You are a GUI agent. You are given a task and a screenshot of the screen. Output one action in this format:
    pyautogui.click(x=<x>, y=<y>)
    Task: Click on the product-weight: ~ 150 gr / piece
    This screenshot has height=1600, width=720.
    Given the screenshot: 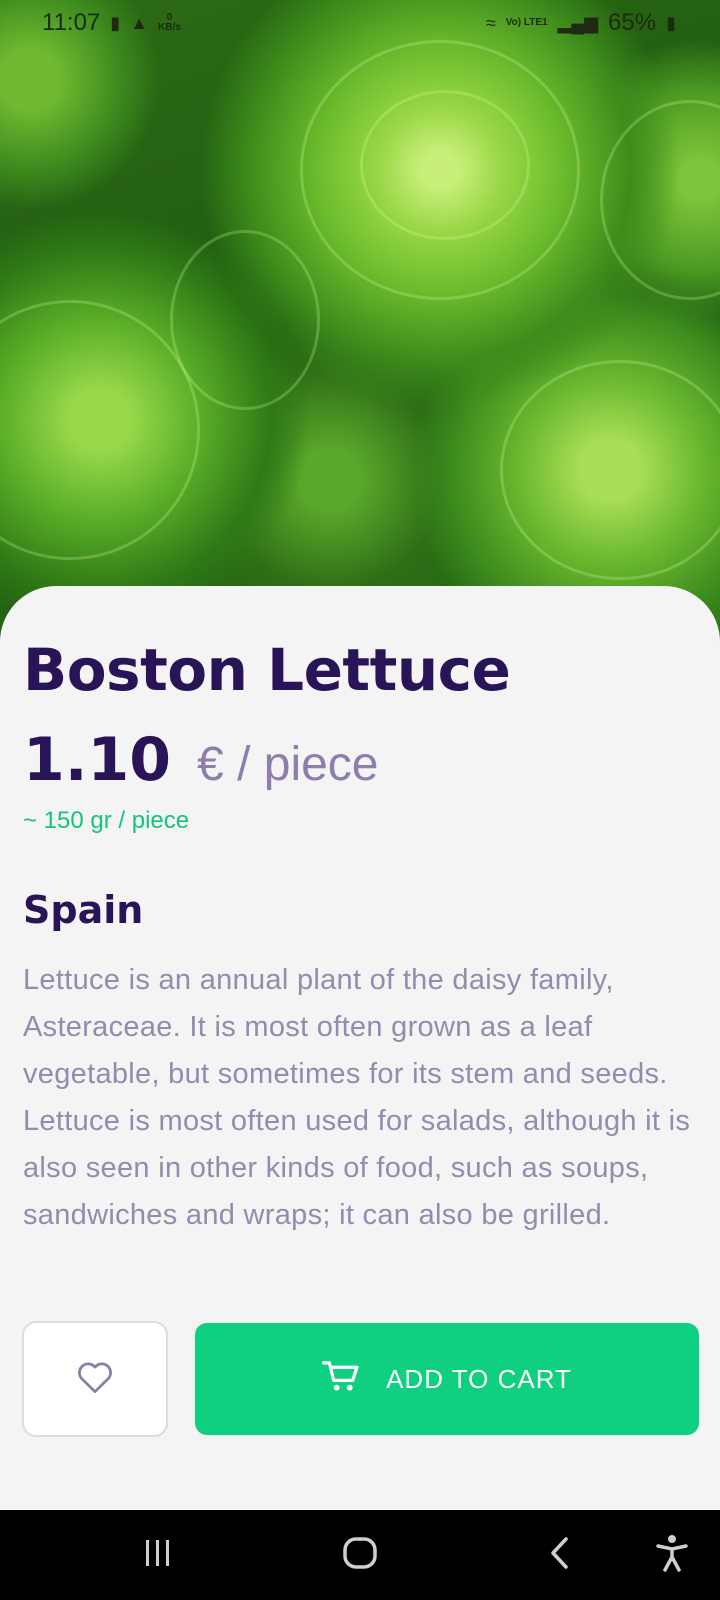 What is the action you would take?
    pyautogui.click(x=106, y=820)
    